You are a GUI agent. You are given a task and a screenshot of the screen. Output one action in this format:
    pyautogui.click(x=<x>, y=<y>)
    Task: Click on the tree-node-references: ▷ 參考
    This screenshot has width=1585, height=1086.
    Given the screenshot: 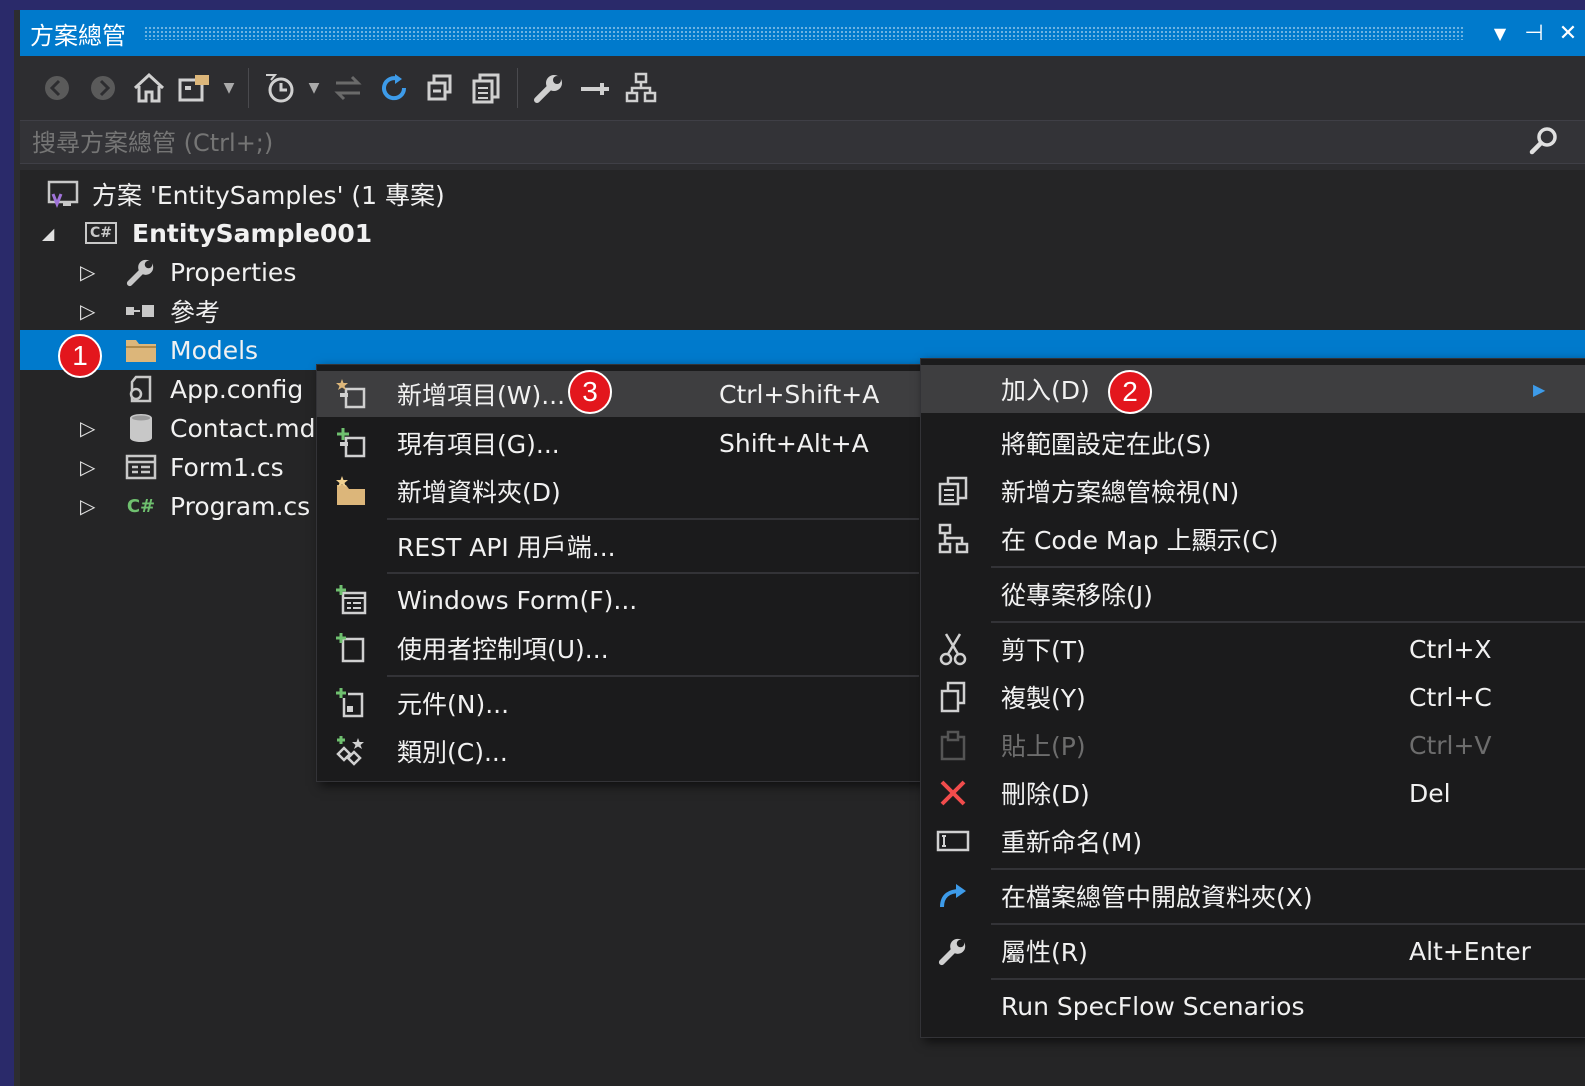 What is the action you would take?
    pyautogui.click(x=802, y=311)
    